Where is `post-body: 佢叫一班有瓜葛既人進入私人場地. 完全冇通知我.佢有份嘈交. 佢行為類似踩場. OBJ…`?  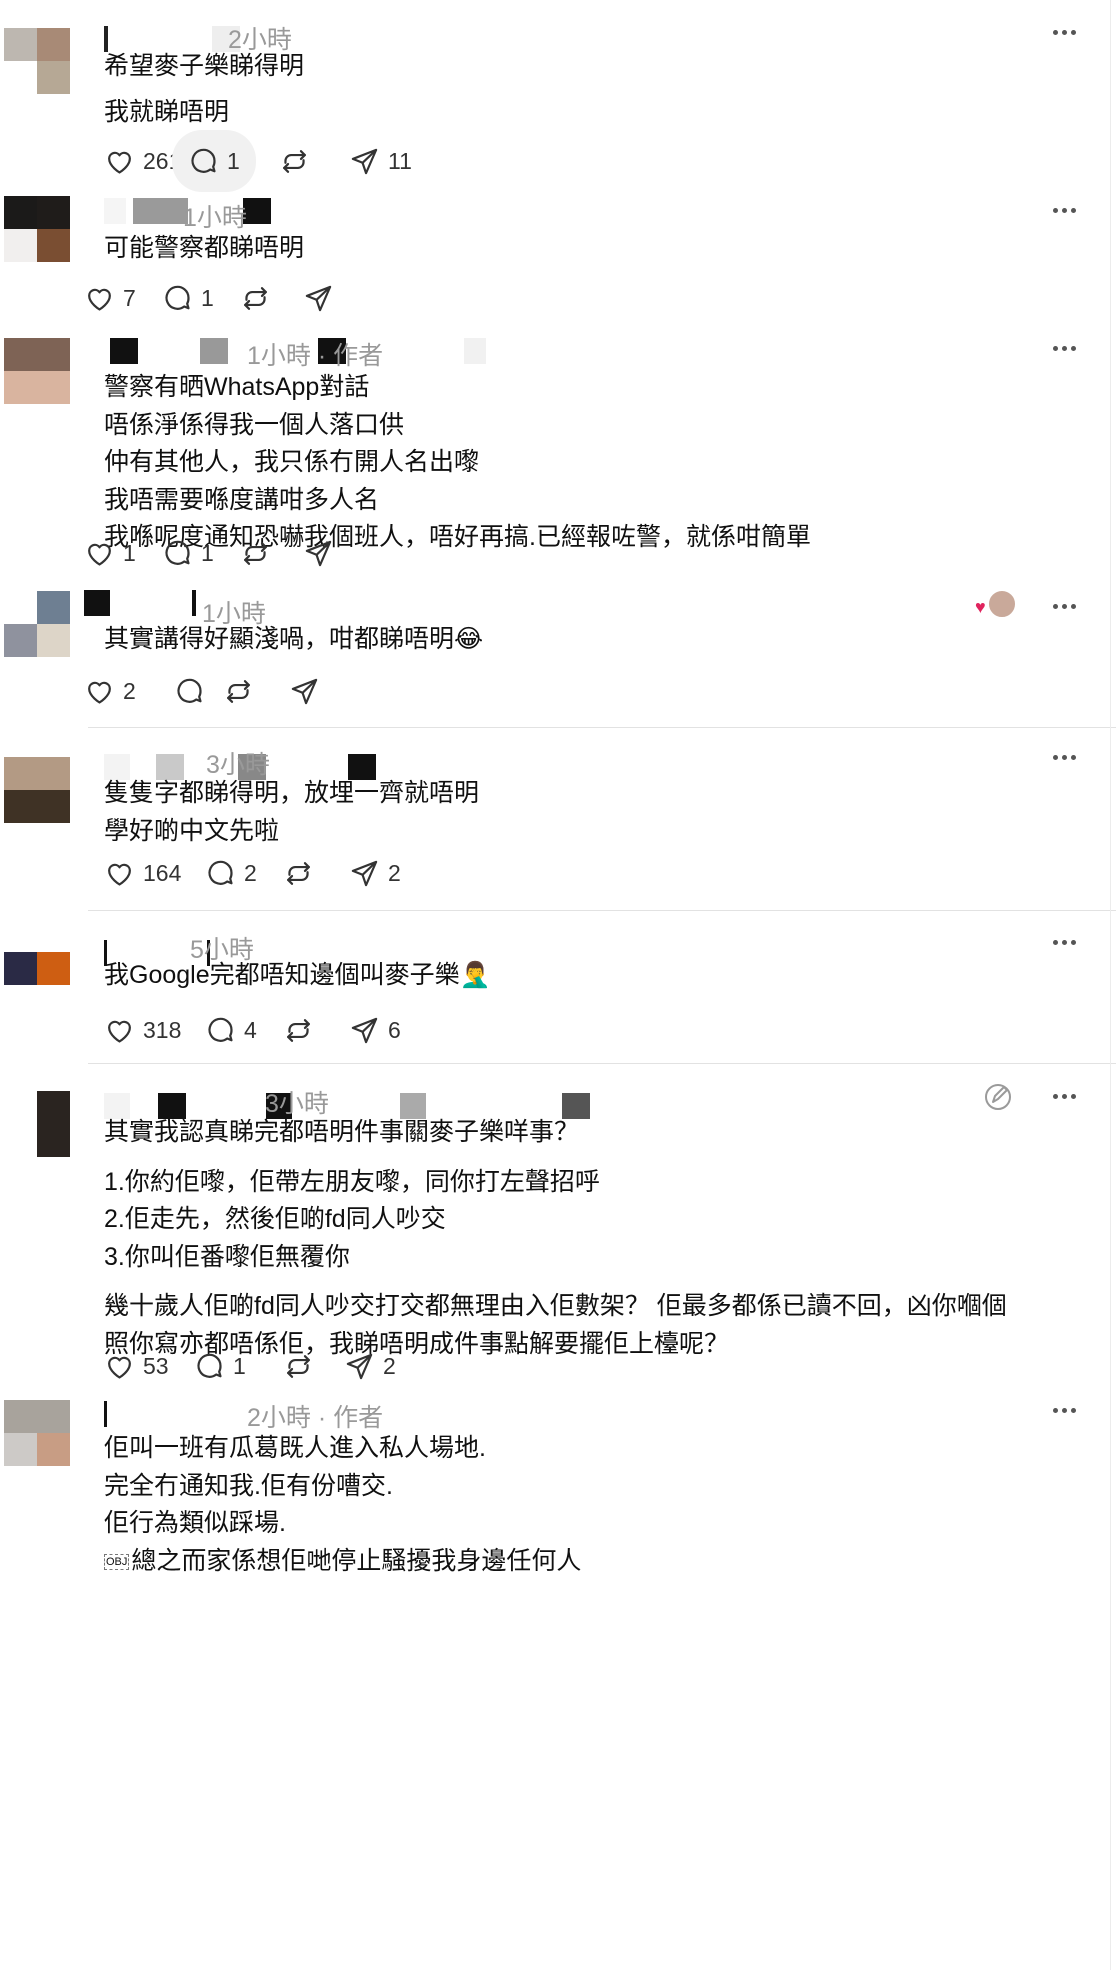 post-body: 佢叫一班有瓜葛既人進入私人場地. 完全冇通知我.佢有份嘈交. 佢行為類似踩場. OBJ… is located at coordinates (342, 1505).